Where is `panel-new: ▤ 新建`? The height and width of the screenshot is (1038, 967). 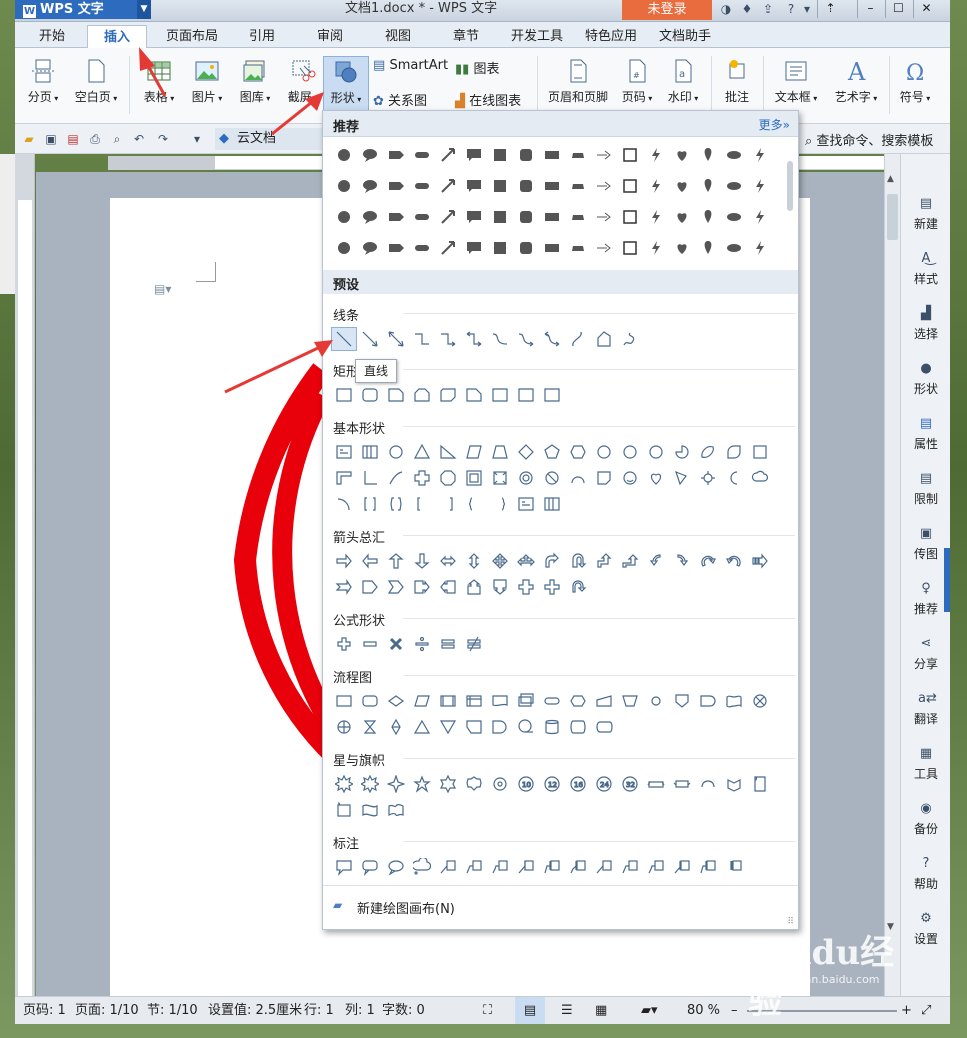
panel-new: ▤ 新建 is located at coordinates (926, 214).